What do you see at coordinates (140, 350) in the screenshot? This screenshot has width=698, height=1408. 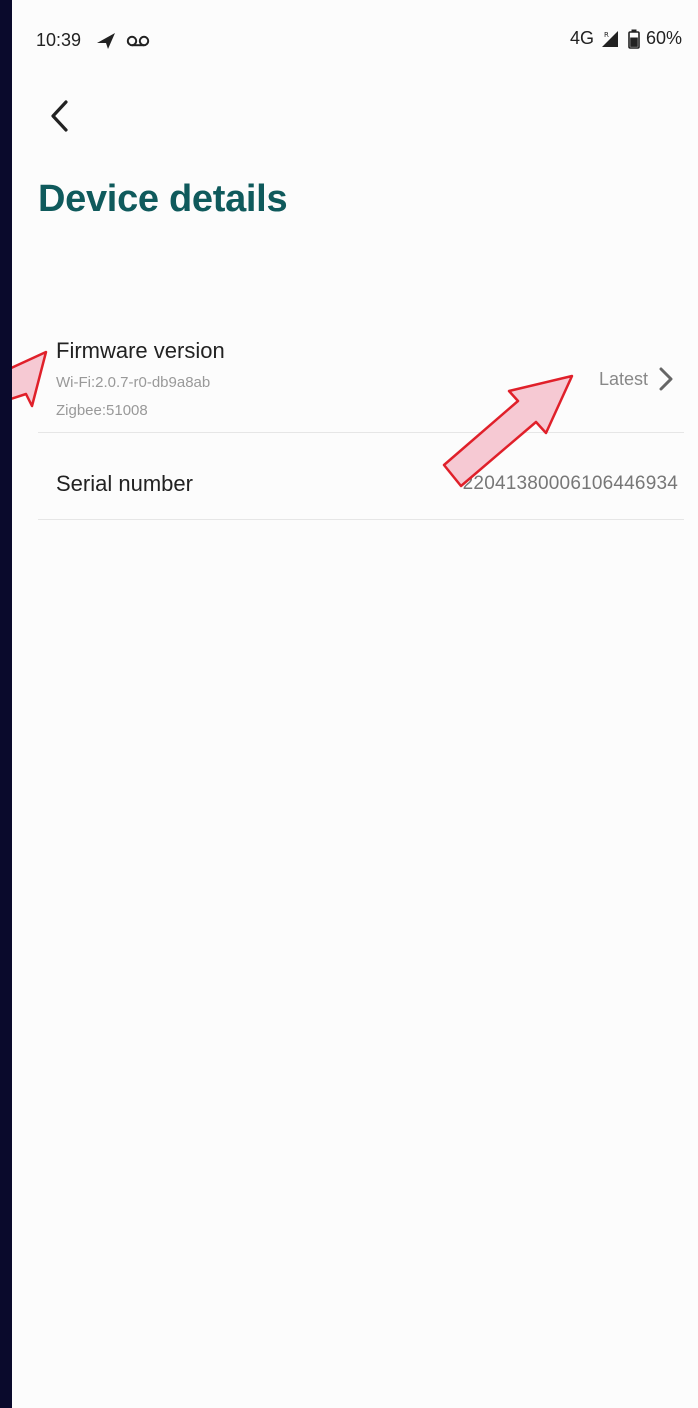 I see `firmware-version-label: Firmware version` at bounding box center [140, 350].